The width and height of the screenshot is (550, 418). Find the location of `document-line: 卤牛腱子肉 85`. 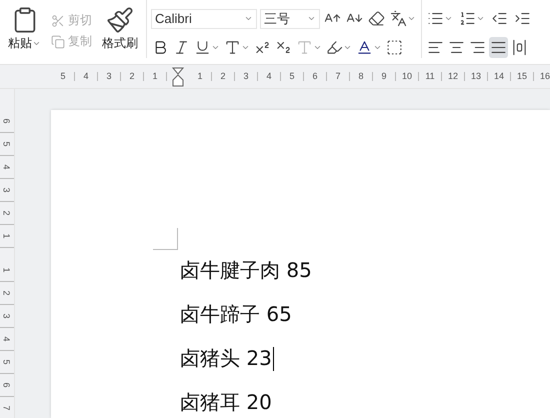

document-line: 卤牛腱子肉 85 is located at coordinates (246, 270).